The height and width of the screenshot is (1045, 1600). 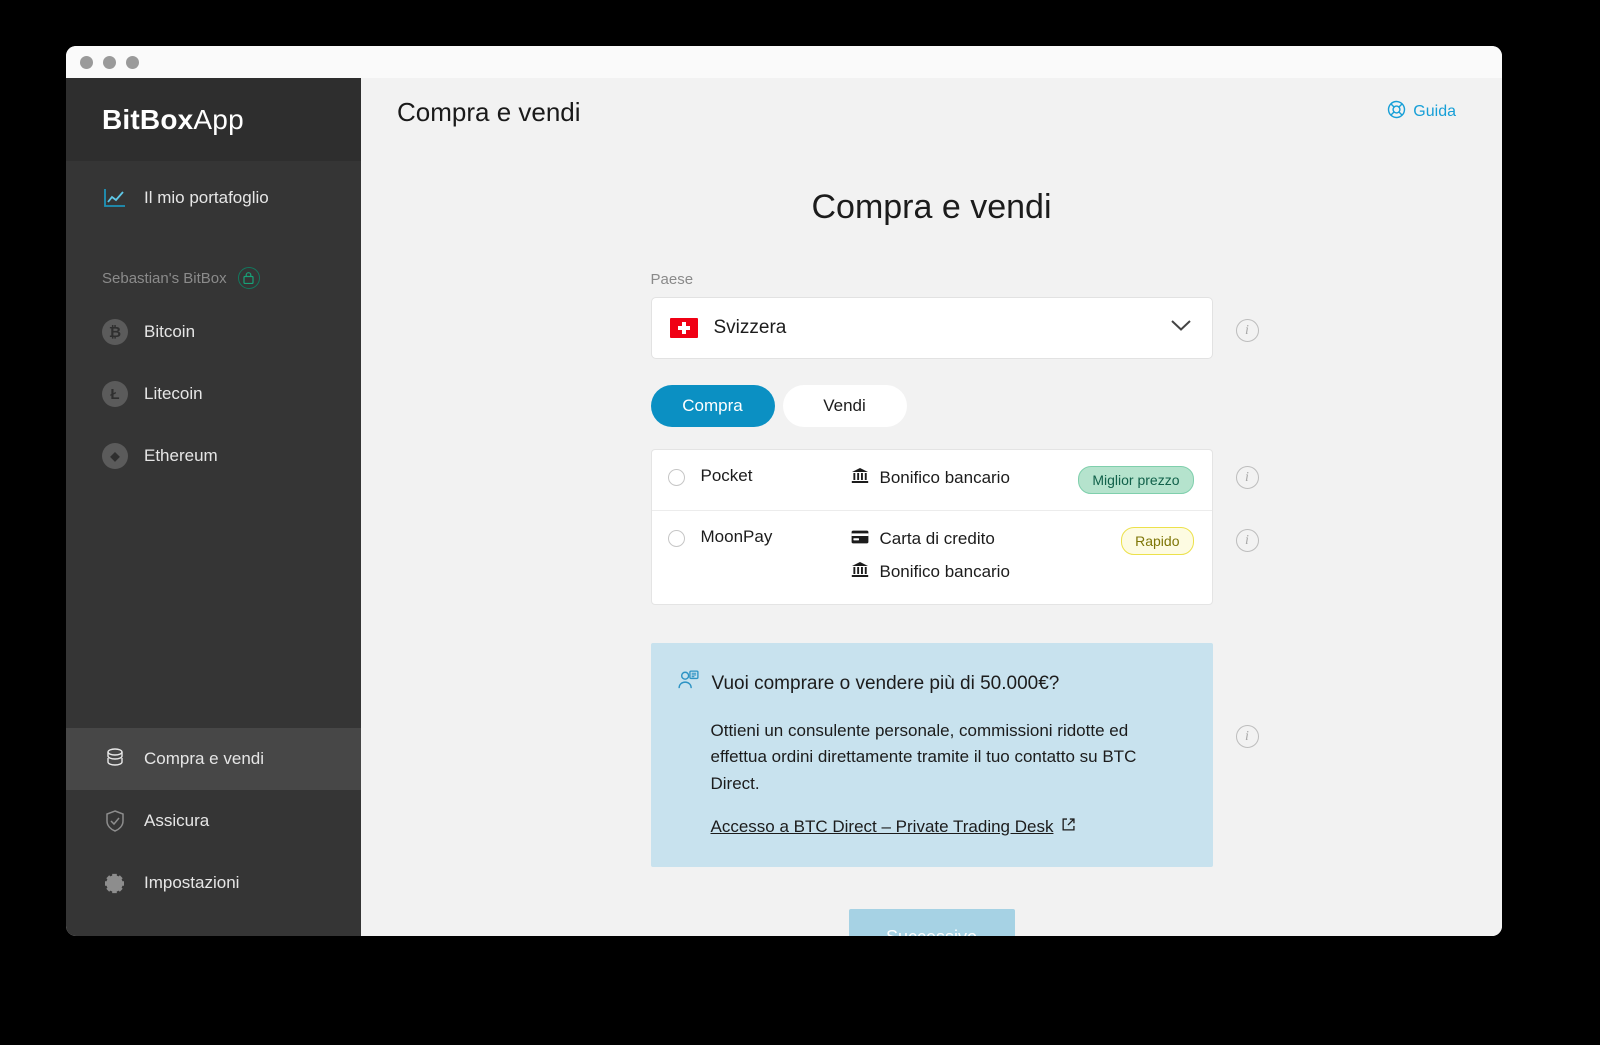 What do you see at coordinates (1247, 736) in the screenshot?
I see `info-icon-promo: i` at bounding box center [1247, 736].